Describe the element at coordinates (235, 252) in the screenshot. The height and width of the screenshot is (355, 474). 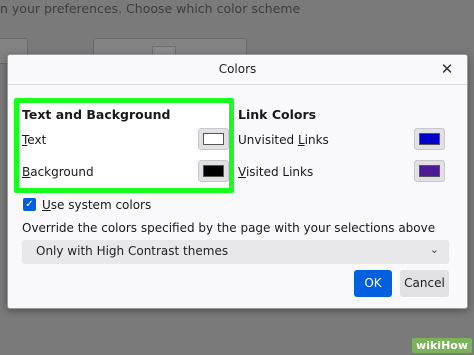
I see `override-select: Only with High Contrast themes ⌄` at that location.